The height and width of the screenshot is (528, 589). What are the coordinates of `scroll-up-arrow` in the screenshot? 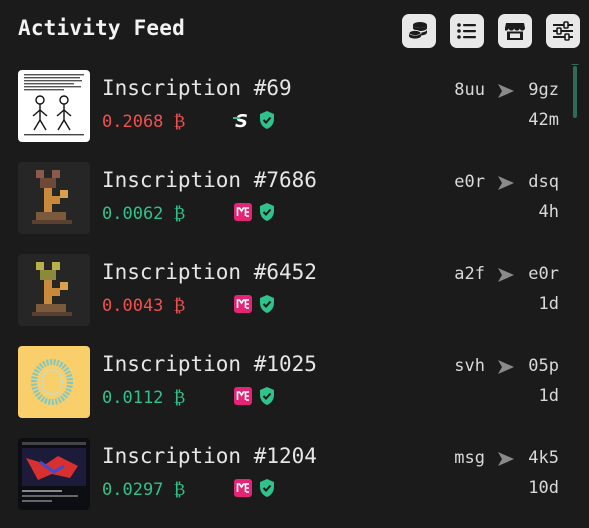 It's located at (575, 64).